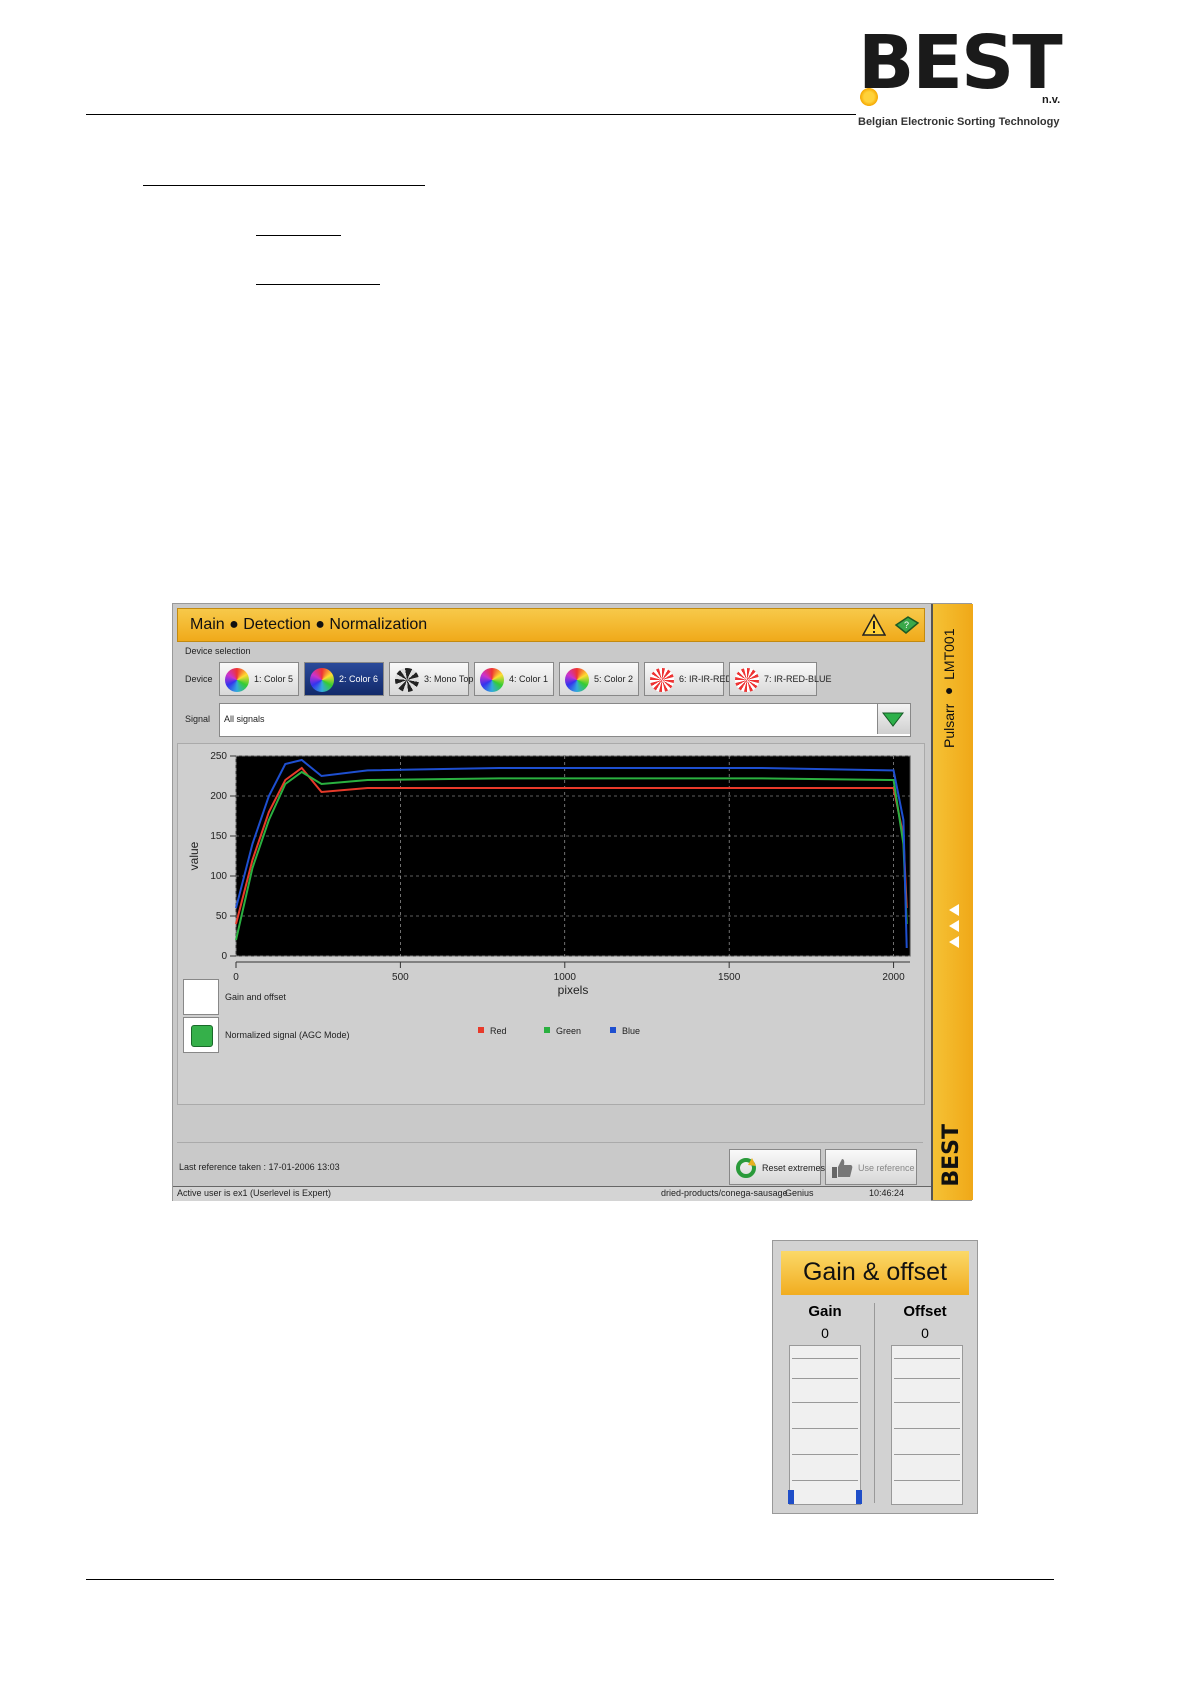  I want to click on x-tick-label: 2000, so click(893, 977).